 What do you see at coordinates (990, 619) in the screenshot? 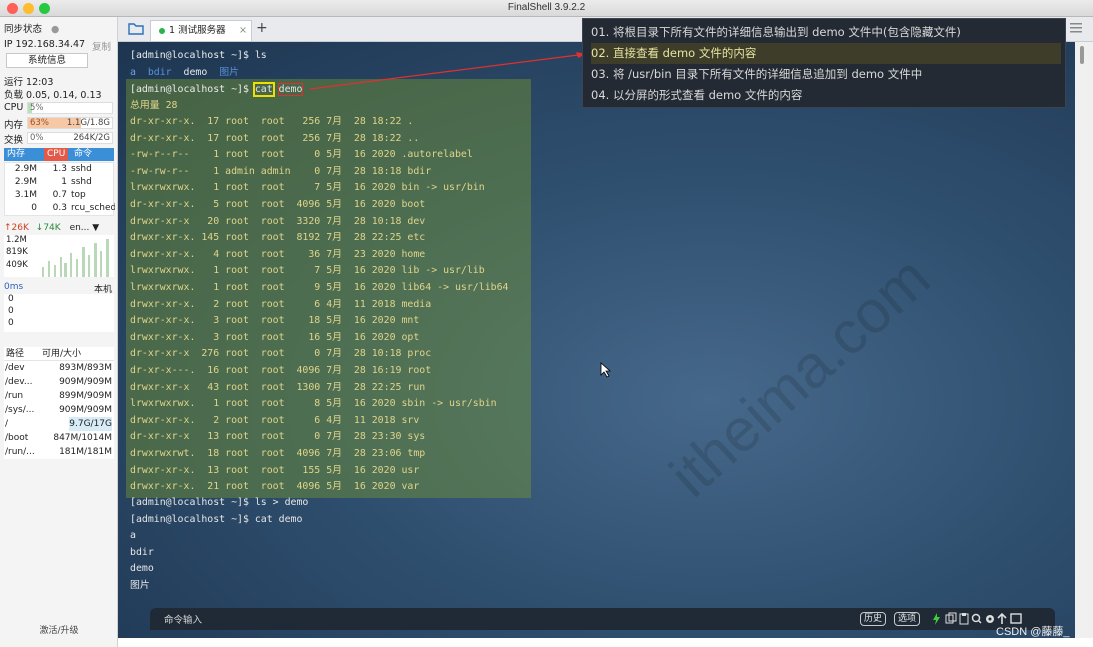
I see `gear-icon` at bounding box center [990, 619].